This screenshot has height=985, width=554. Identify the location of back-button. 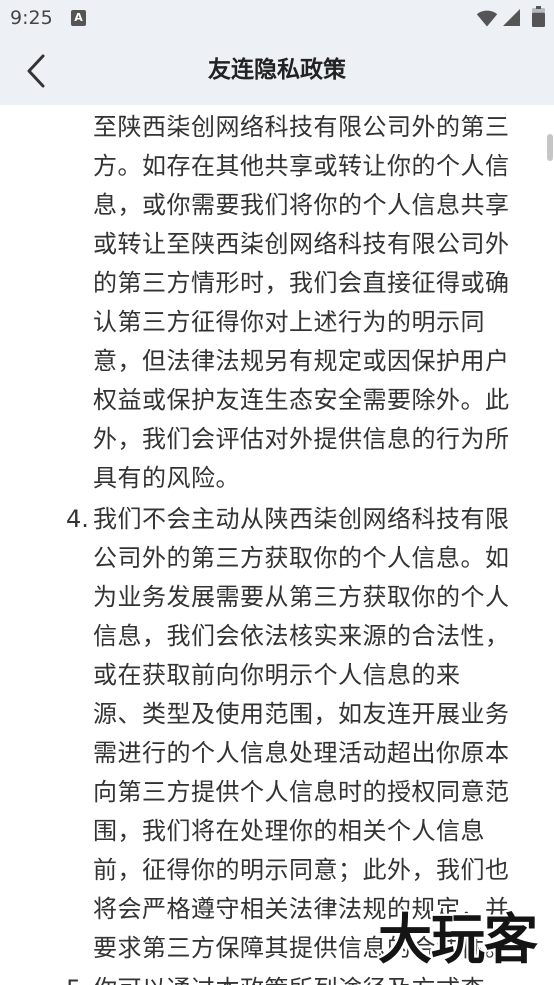
(36, 71).